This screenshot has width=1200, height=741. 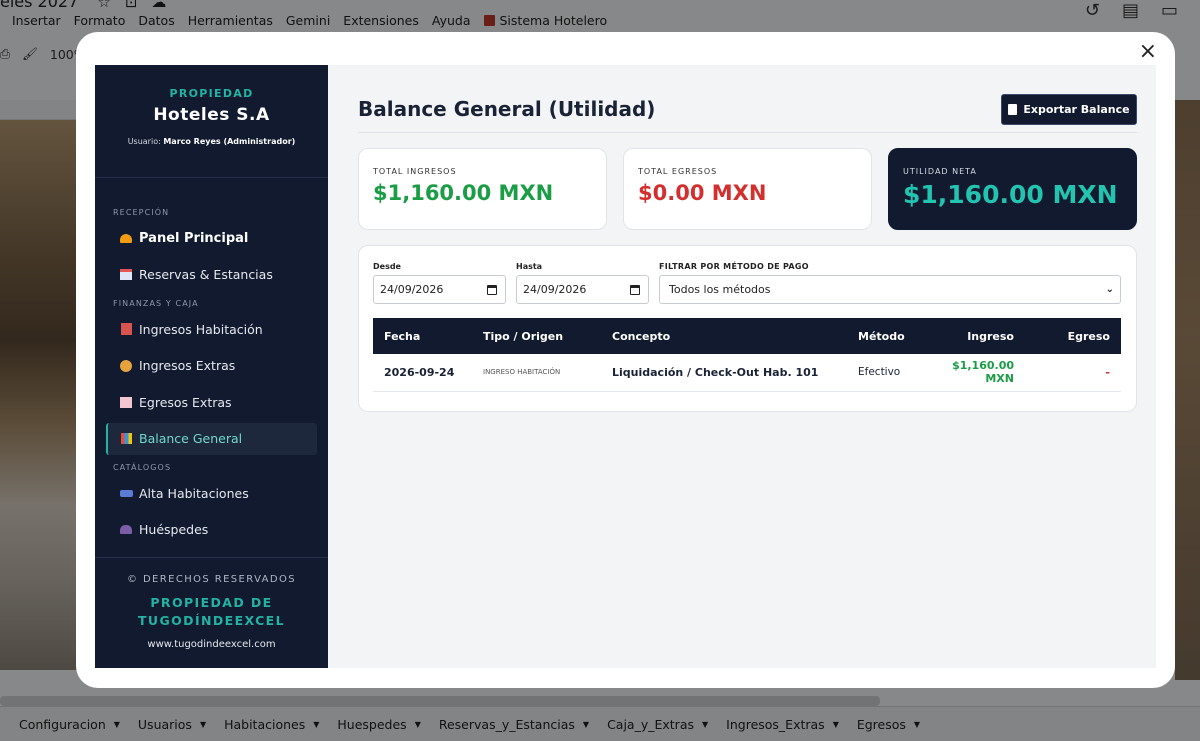 What do you see at coordinates (582, 289) in the screenshot?
I see `to-date-input: 24/09/2026` at bounding box center [582, 289].